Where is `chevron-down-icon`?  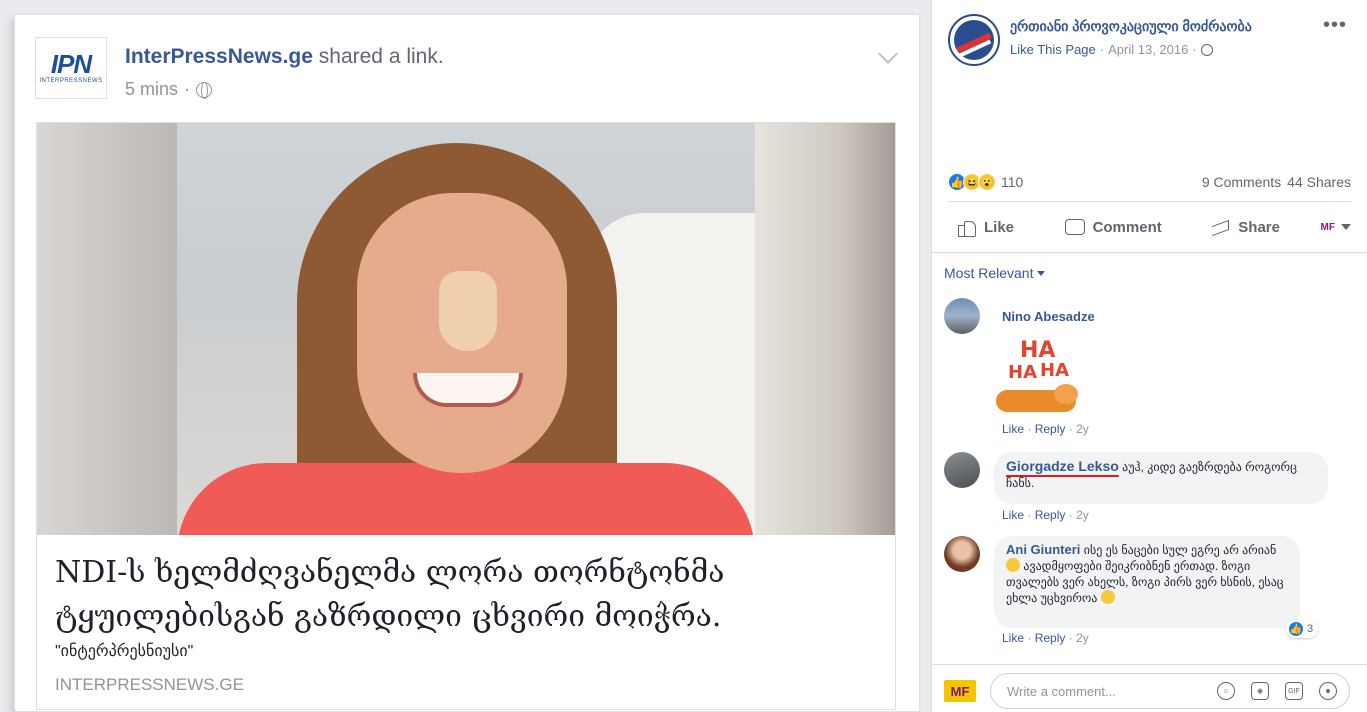
chevron-down-icon is located at coordinates (888, 54).